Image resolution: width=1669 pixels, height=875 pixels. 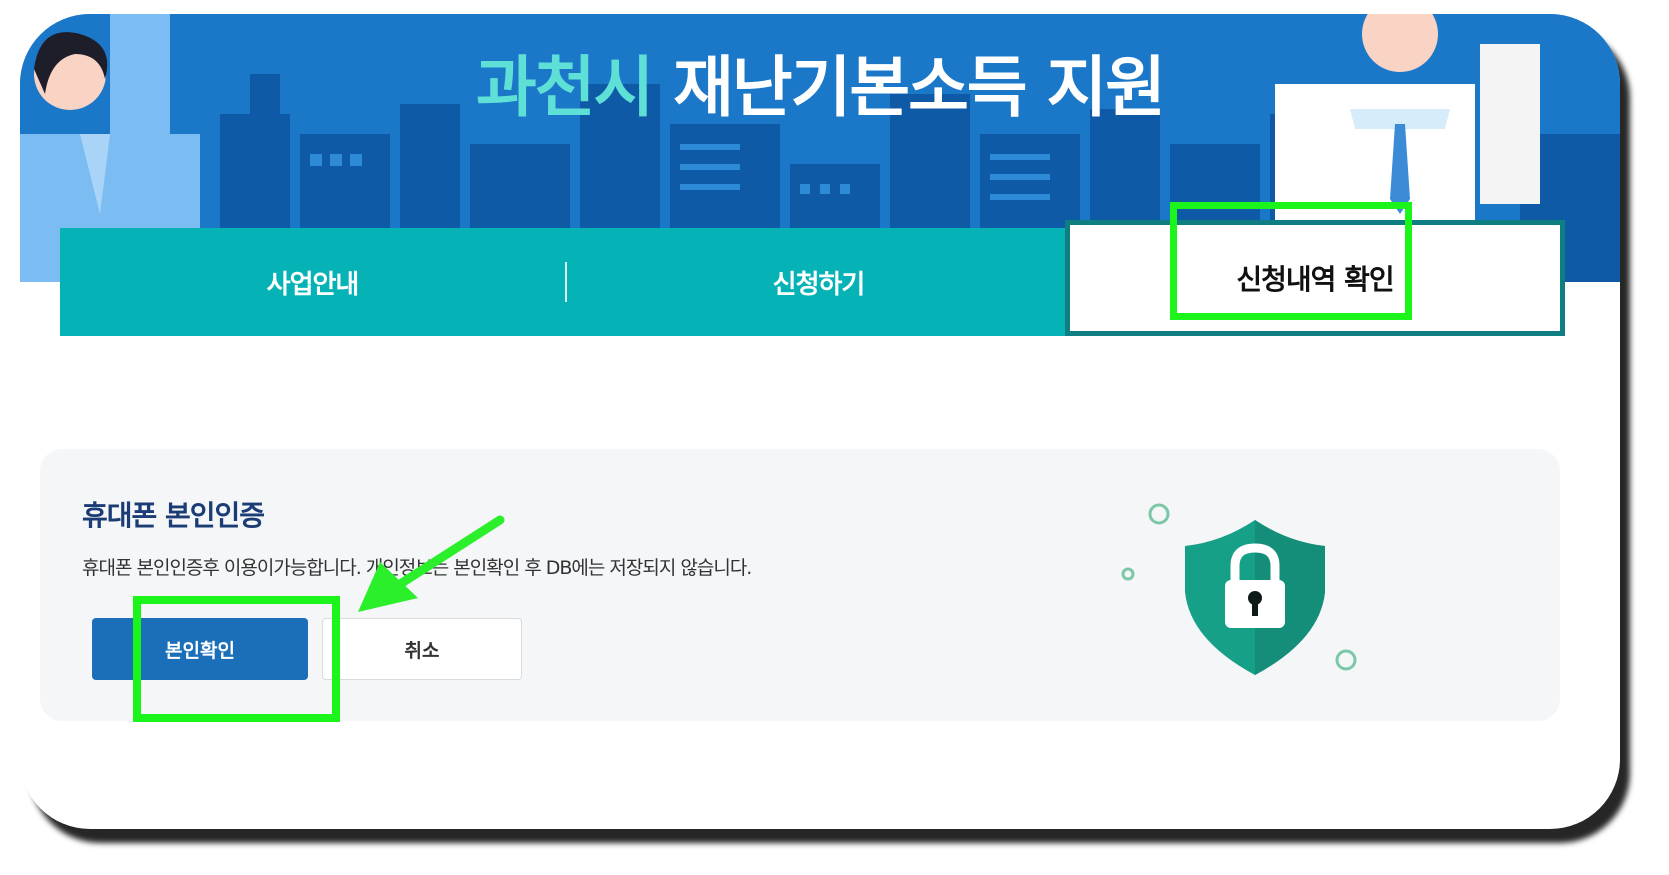 What do you see at coordinates (1239, 589) in the screenshot?
I see `lock-shield-icon` at bounding box center [1239, 589].